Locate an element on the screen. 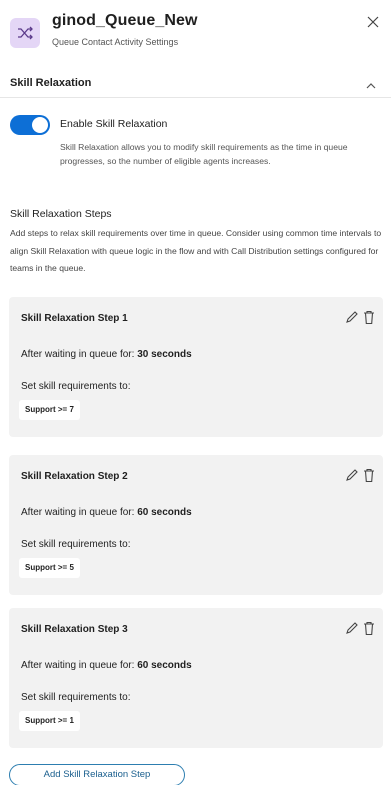 The image size is (391, 785). step-title: Skill Relaxation Step 1 is located at coordinates (74, 318).